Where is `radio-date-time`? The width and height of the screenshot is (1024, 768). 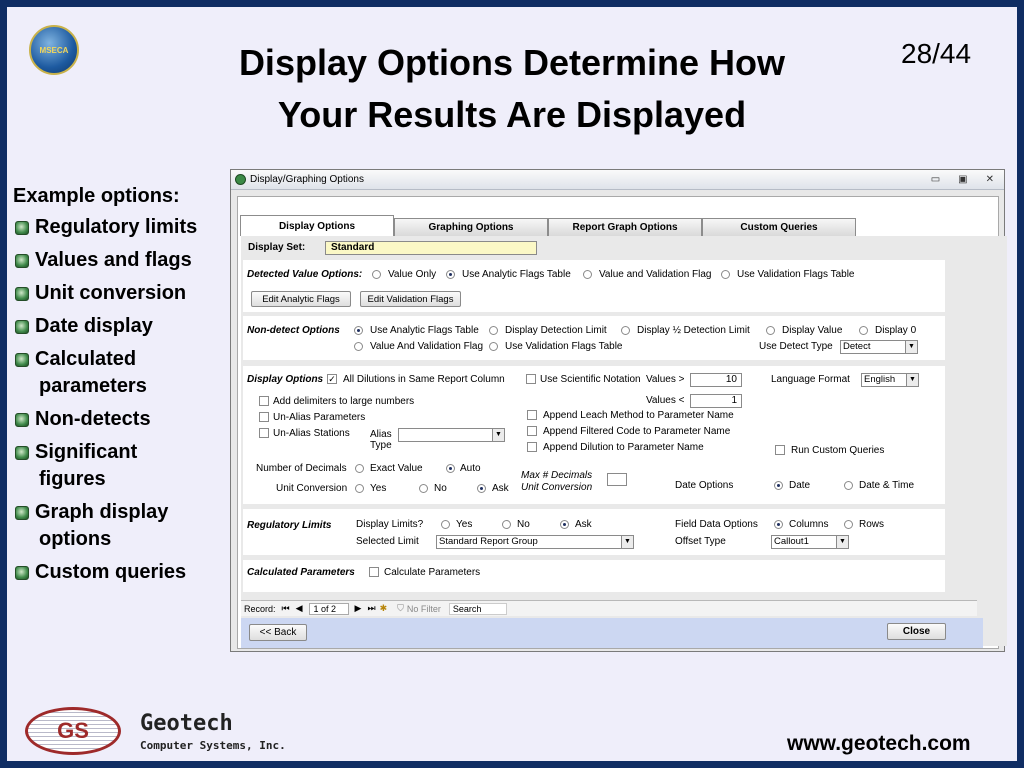
radio-date-time is located at coordinates (848, 485).